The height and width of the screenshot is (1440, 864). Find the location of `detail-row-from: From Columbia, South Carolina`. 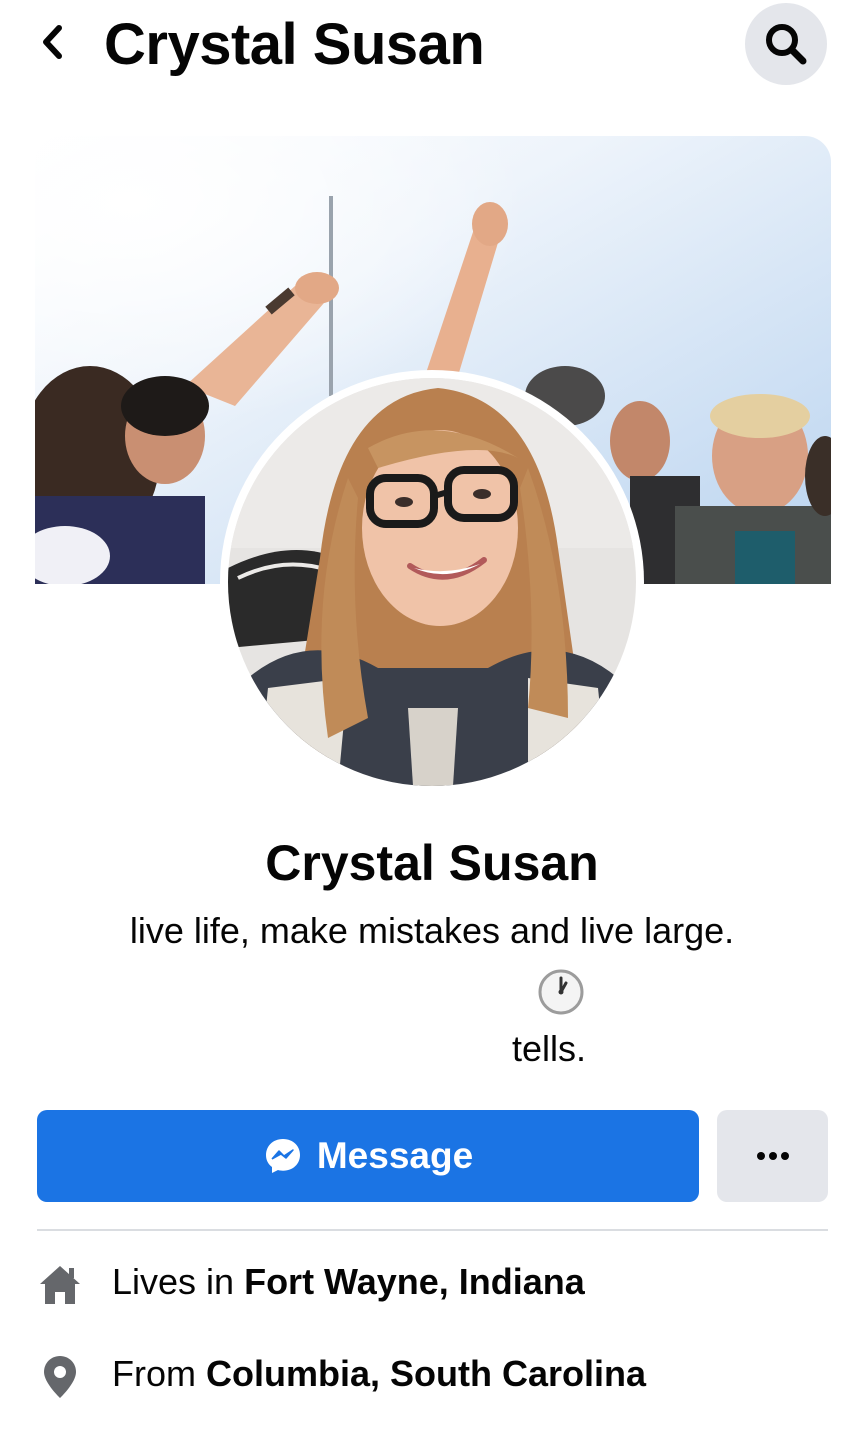

detail-row-from: From Columbia, South Carolina is located at coordinates (432, 1374).